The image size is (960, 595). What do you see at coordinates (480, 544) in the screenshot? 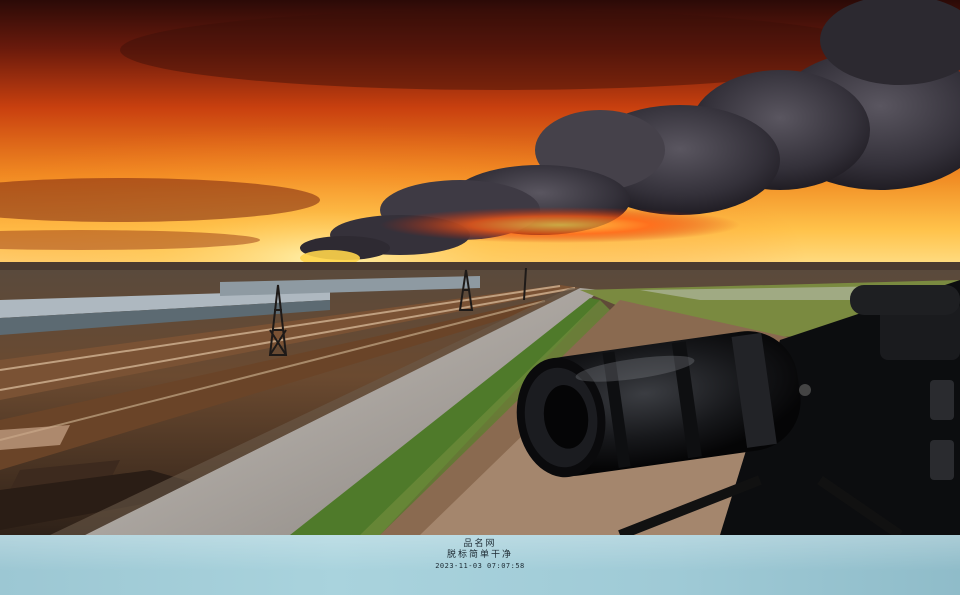
I see `site-name: 品名网` at bounding box center [480, 544].